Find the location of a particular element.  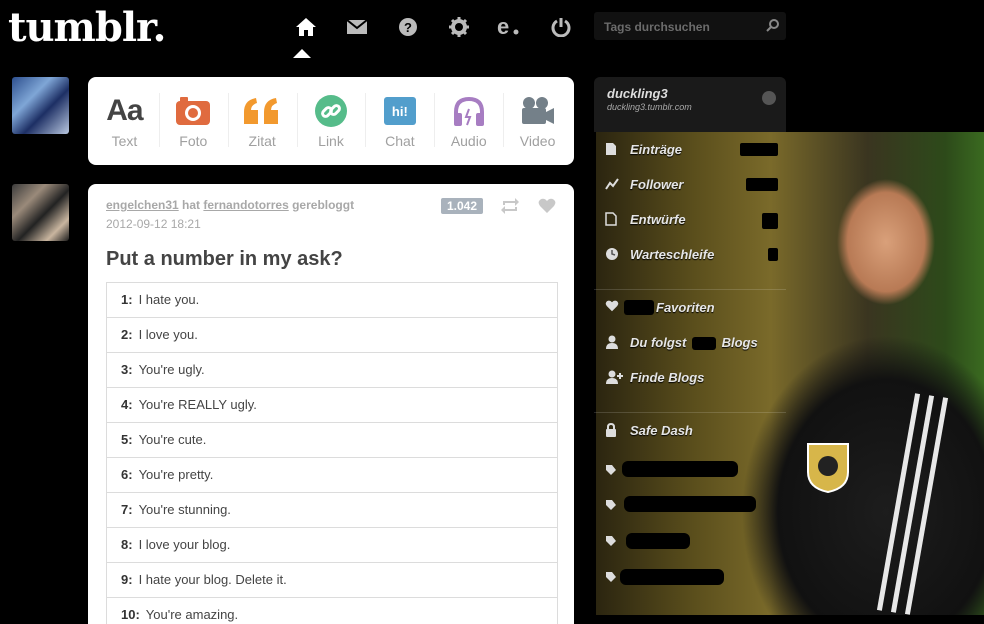

sidebar-item-likes: Favoriten is located at coordinates (690, 307).